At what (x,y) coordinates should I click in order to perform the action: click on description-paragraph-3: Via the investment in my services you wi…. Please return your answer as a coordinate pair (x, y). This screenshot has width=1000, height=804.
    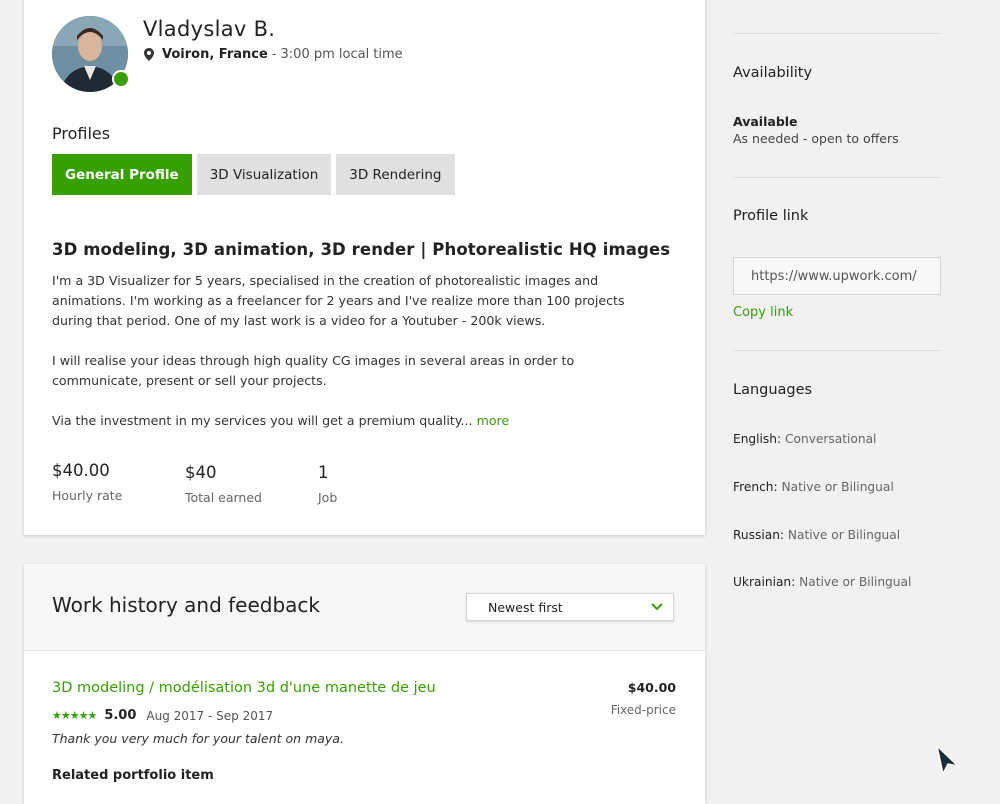
    Looking at the image, I should click on (357, 421).